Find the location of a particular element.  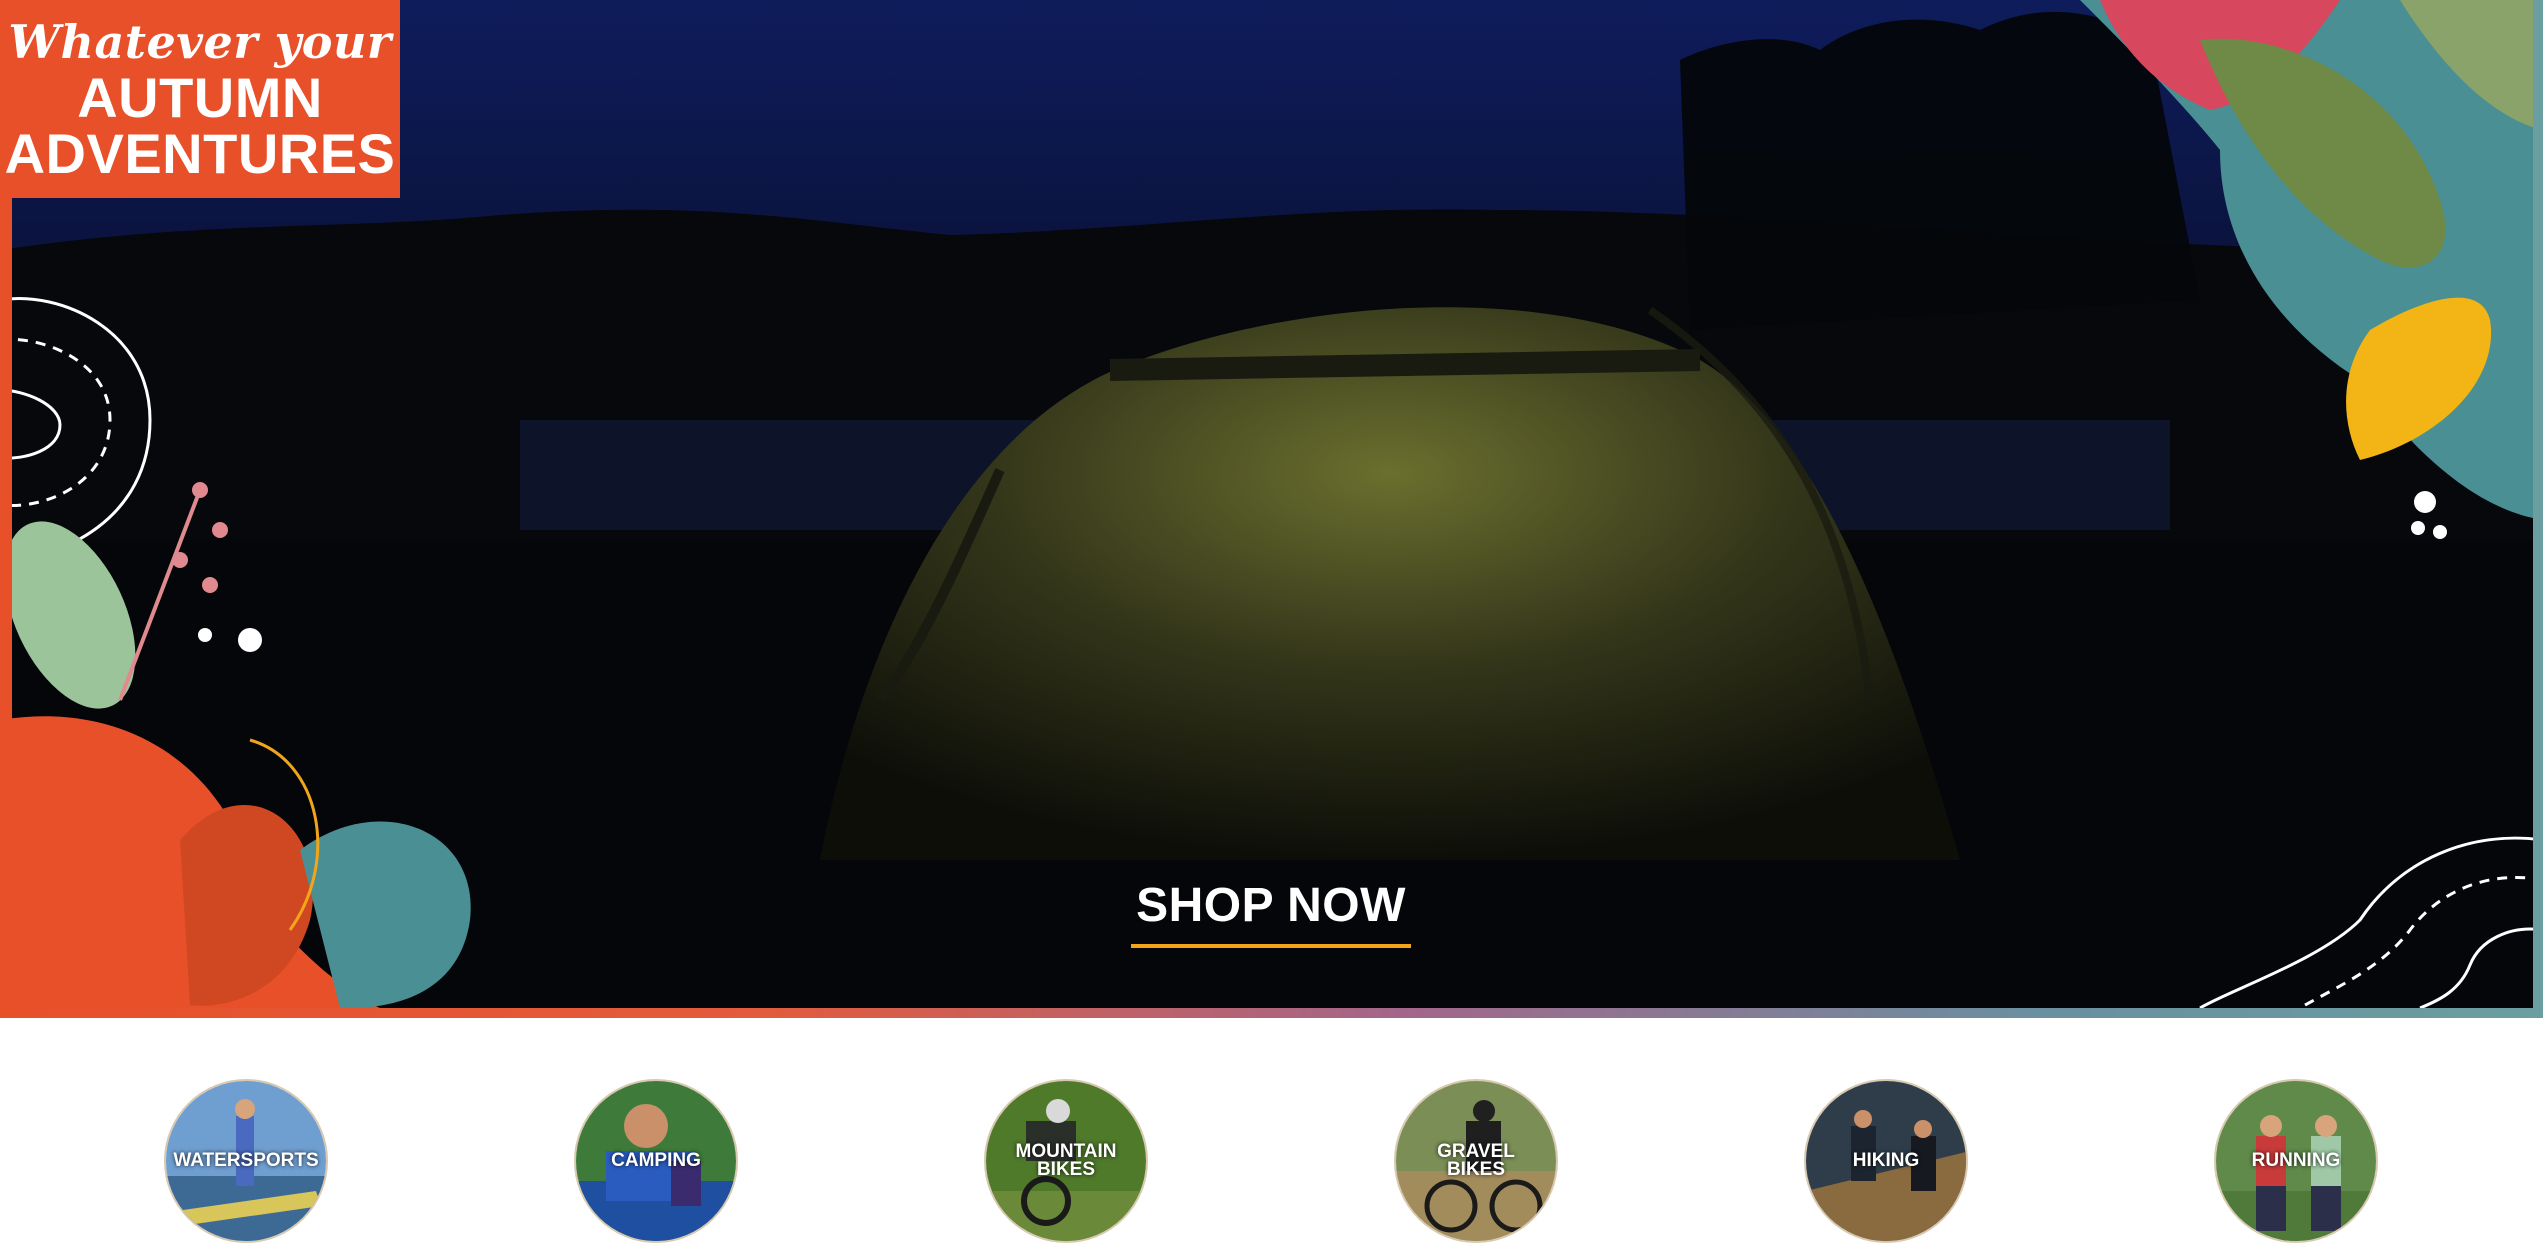

category-label: HIKING is located at coordinates (1886, 1160).